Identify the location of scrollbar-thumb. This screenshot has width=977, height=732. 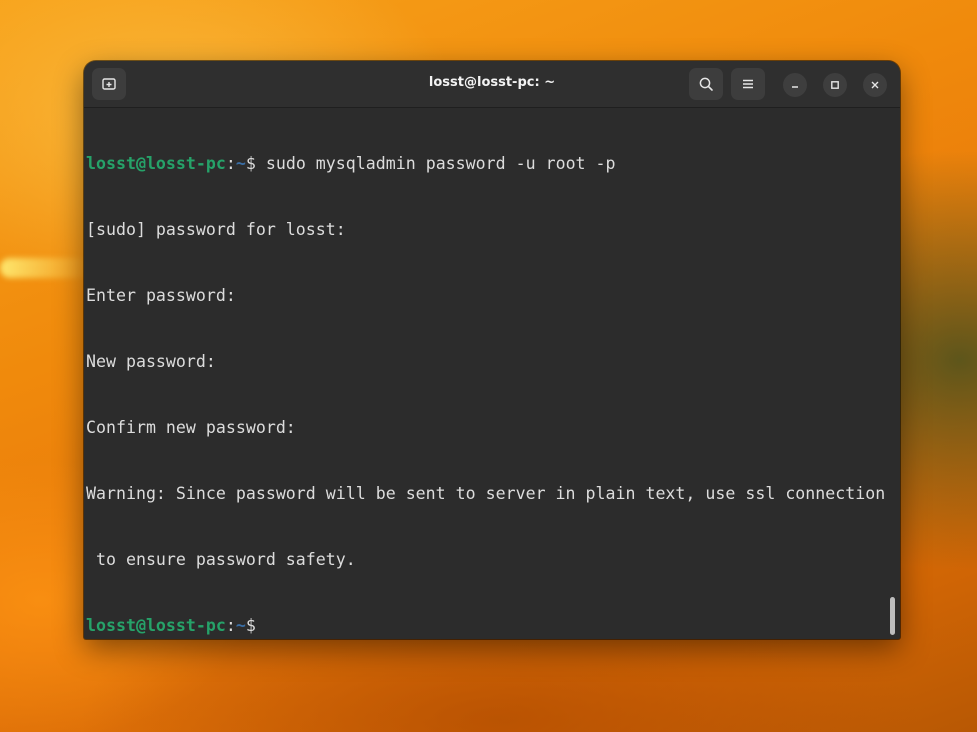
(892, 616).